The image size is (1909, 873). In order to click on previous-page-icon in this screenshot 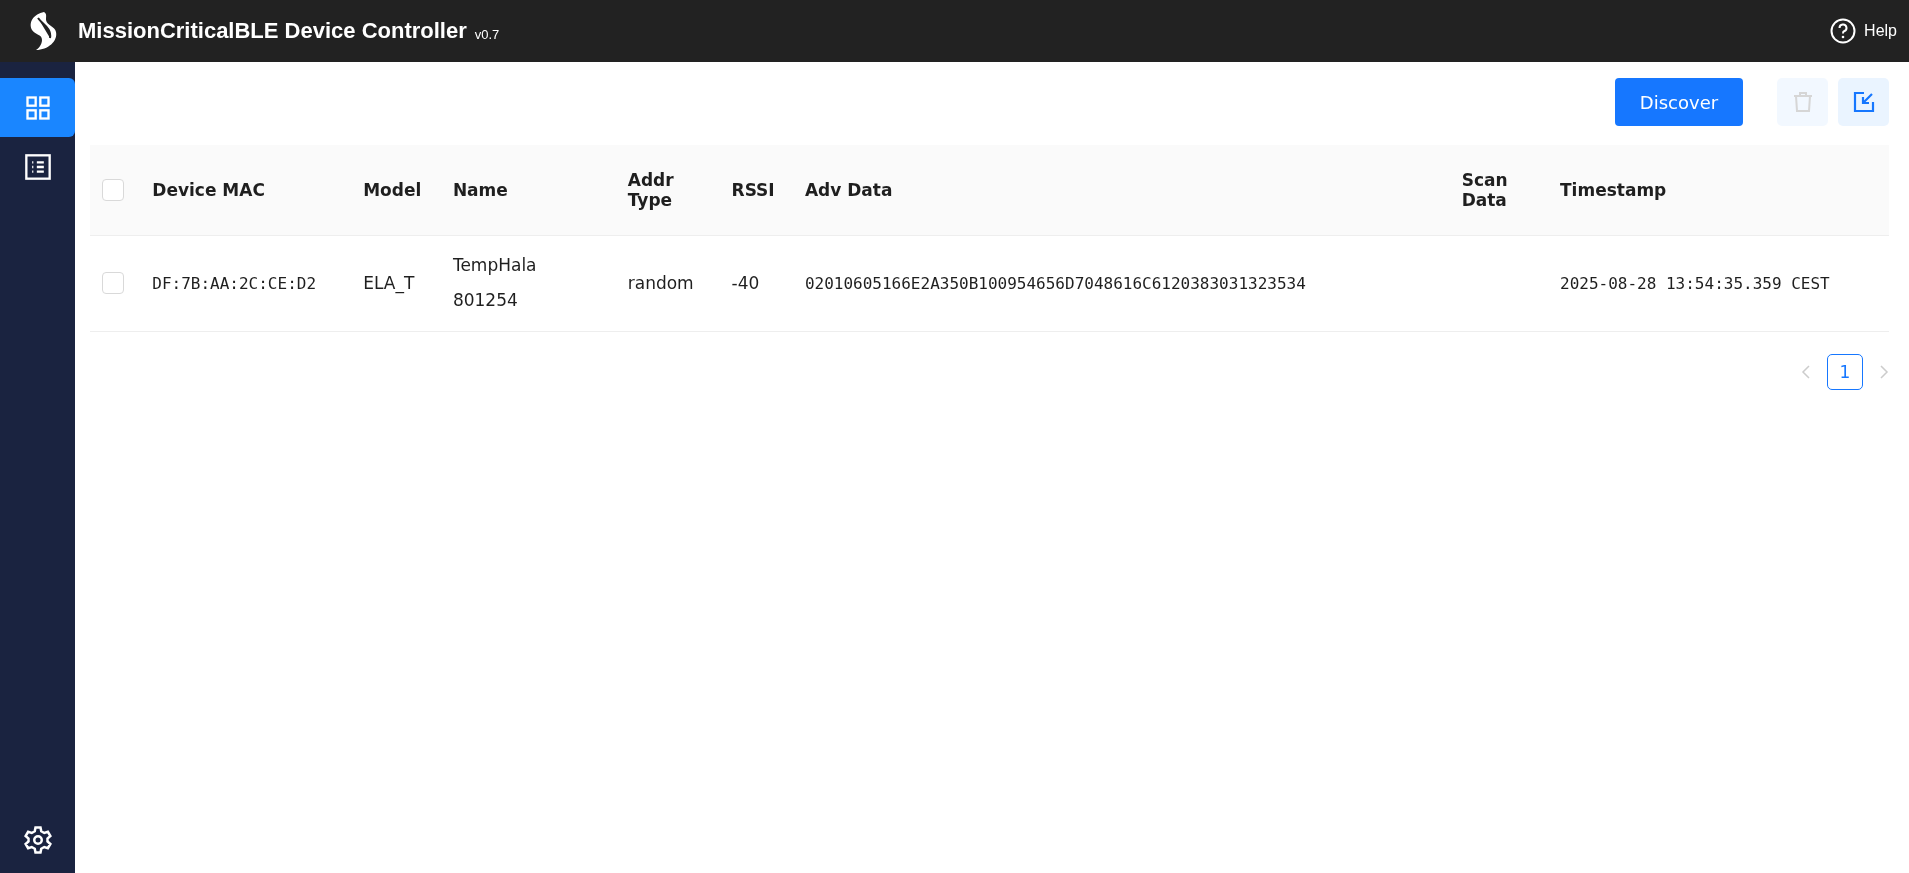, I will do `click(1807, 371)`.